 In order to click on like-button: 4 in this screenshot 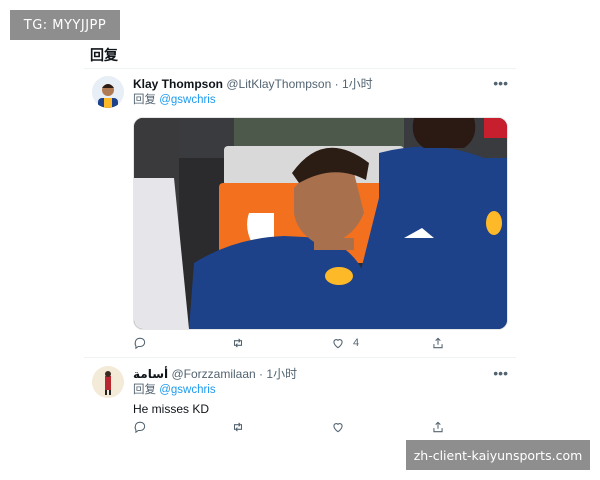, I will do `click(345, 343)`.